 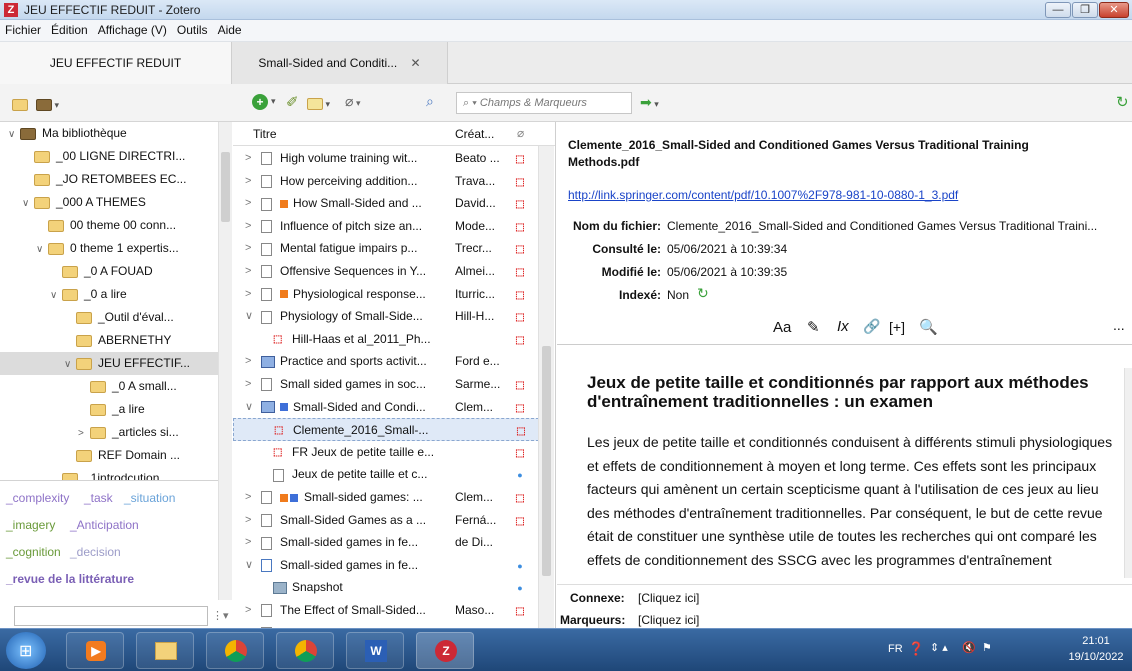 What do you see at coordinates (260, 102) in the screenshot?
I see `new-item-icon: +` at bounding box center [260, 102].